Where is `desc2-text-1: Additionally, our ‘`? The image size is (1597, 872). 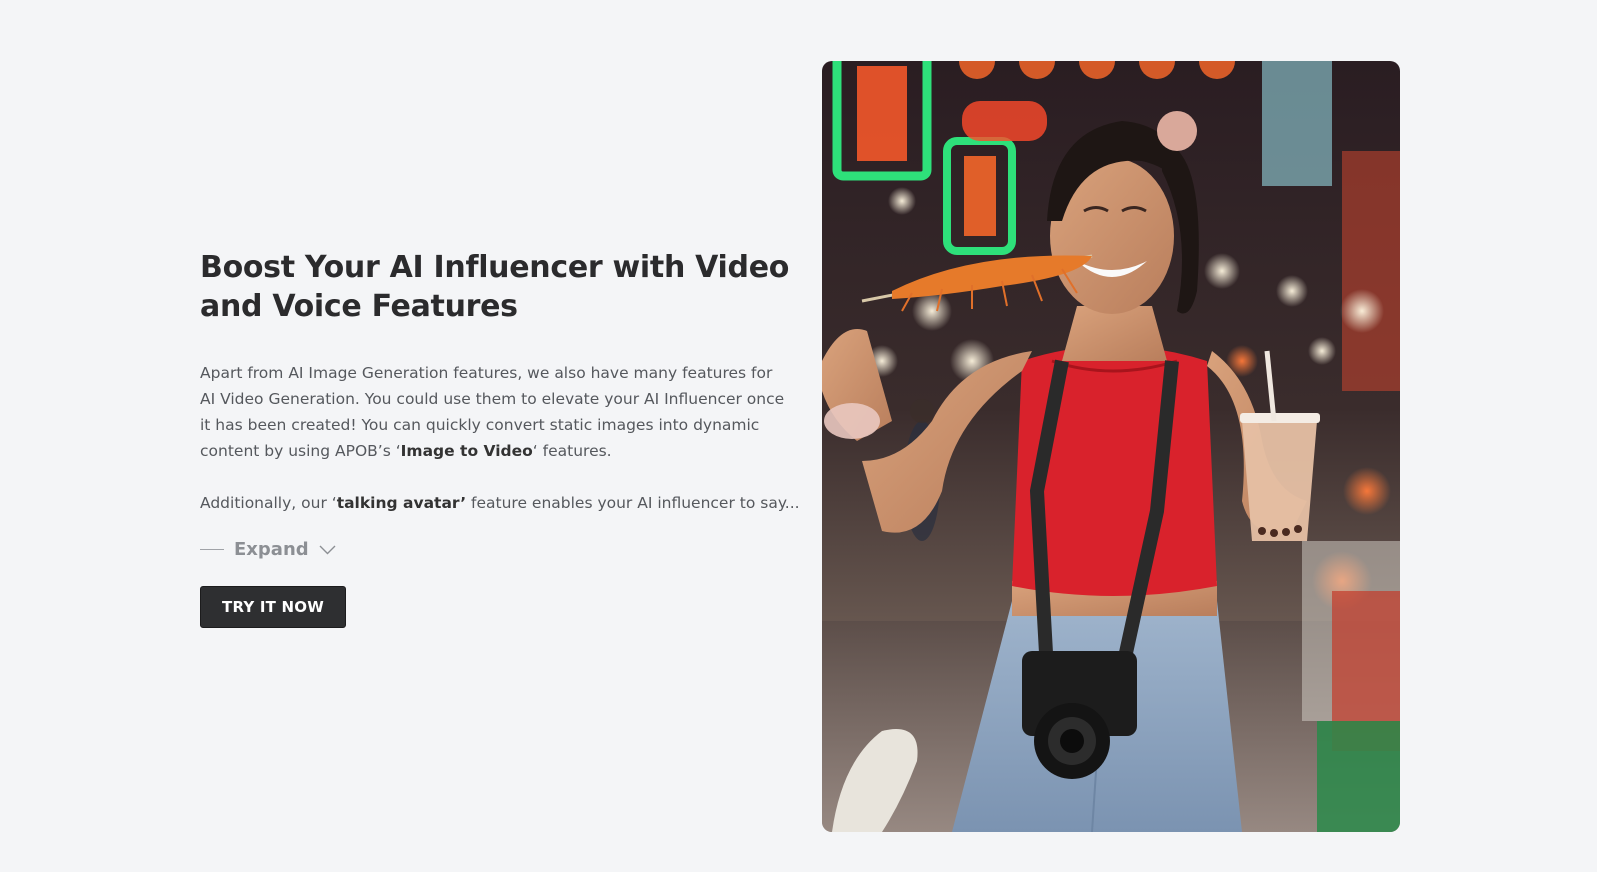
desc2-text-1: Additionally, our ‘ is located at coordinates (268, 503).